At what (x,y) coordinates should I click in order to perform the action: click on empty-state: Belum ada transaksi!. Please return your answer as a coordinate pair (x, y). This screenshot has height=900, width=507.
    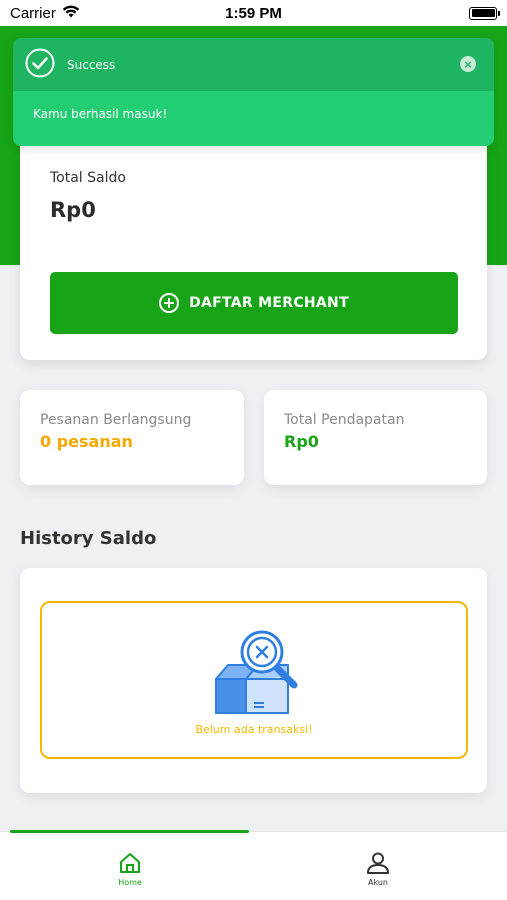
    Looking at the image, I should click on (254, 680).